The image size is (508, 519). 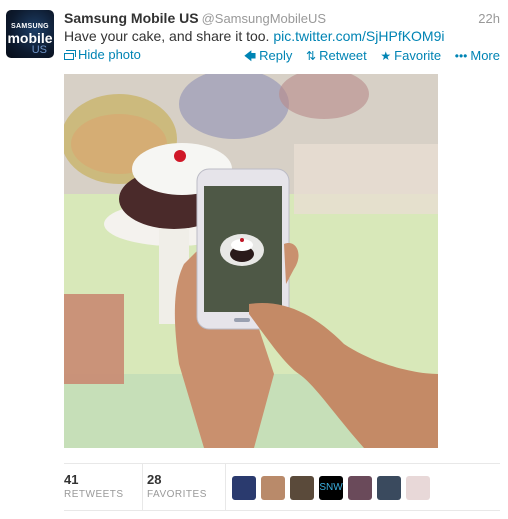 What do you see at coordinates (70, 55) in the screenshot?
I see `photo-icon` at bounding box center [70, 55].